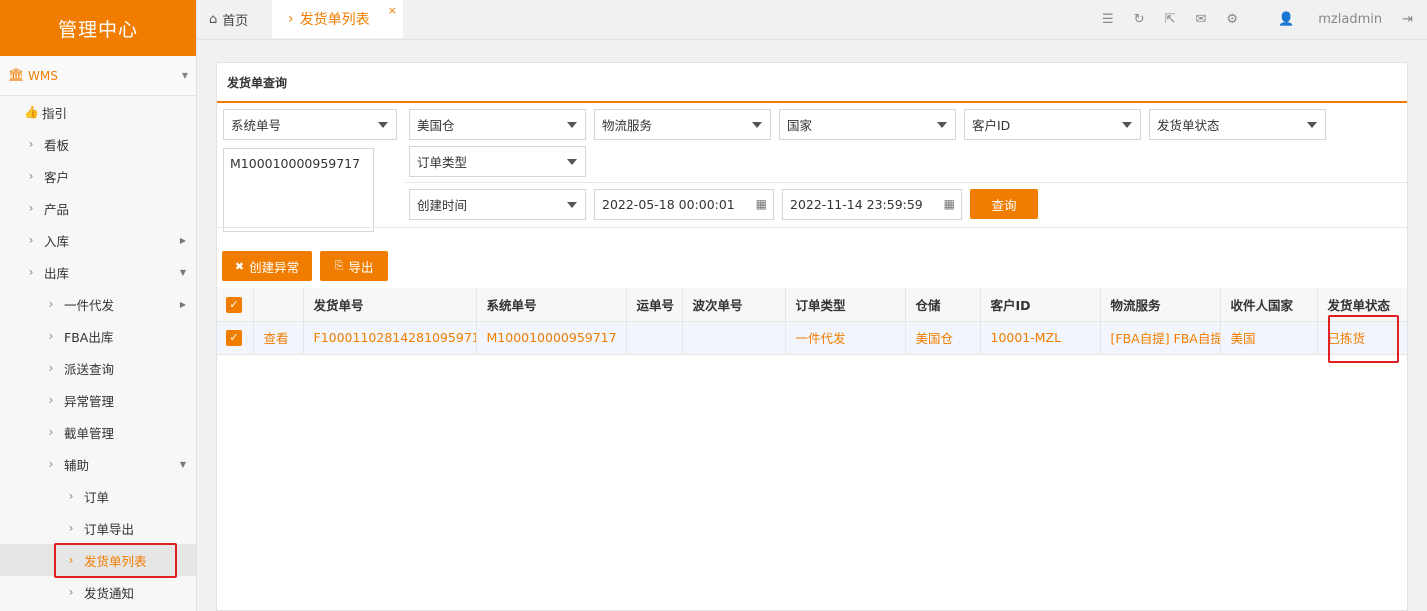  I want to click on cell-waybill-no, so click(654, 338).